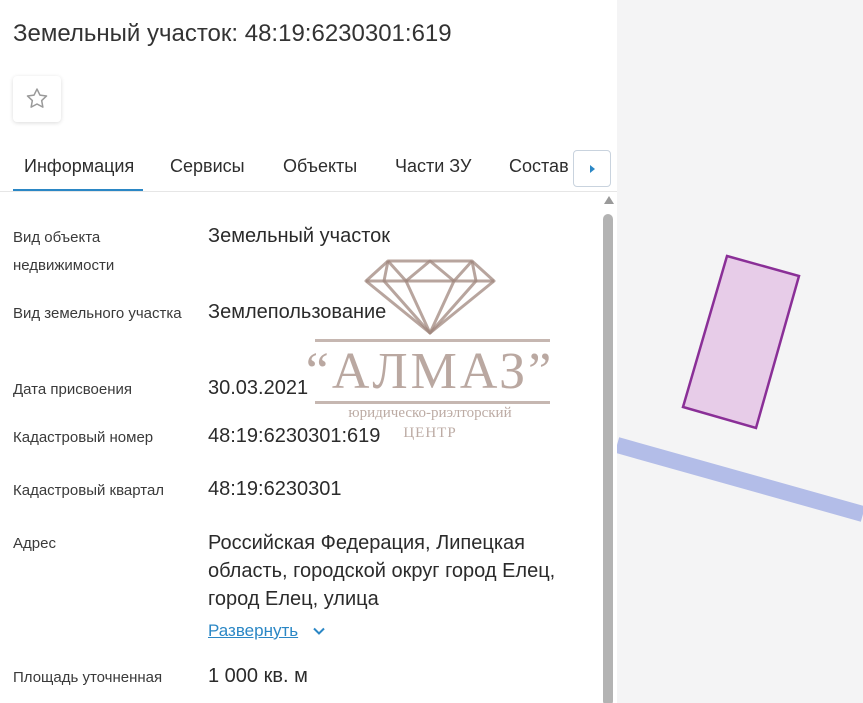  Describe the element at coordinates (258, 388) in the screenshot. I see `value-assign-date: 30.03.2021` at that location.